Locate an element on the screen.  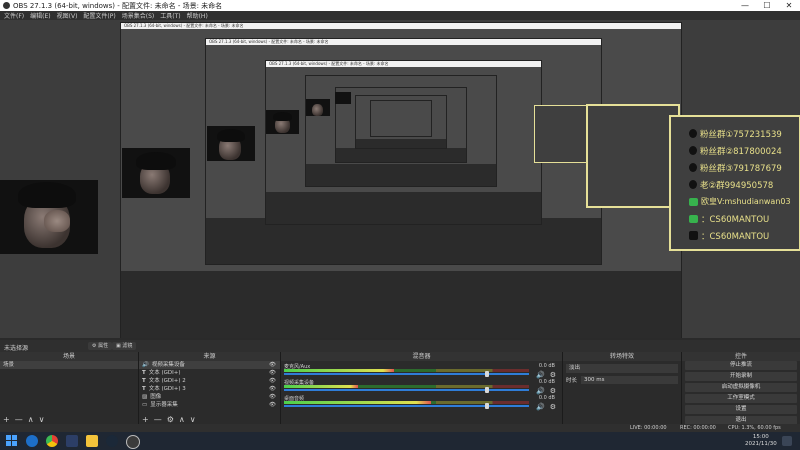
virtual-camera-button: 启动虚拟摄像机 is located at coordinates (741, 387).